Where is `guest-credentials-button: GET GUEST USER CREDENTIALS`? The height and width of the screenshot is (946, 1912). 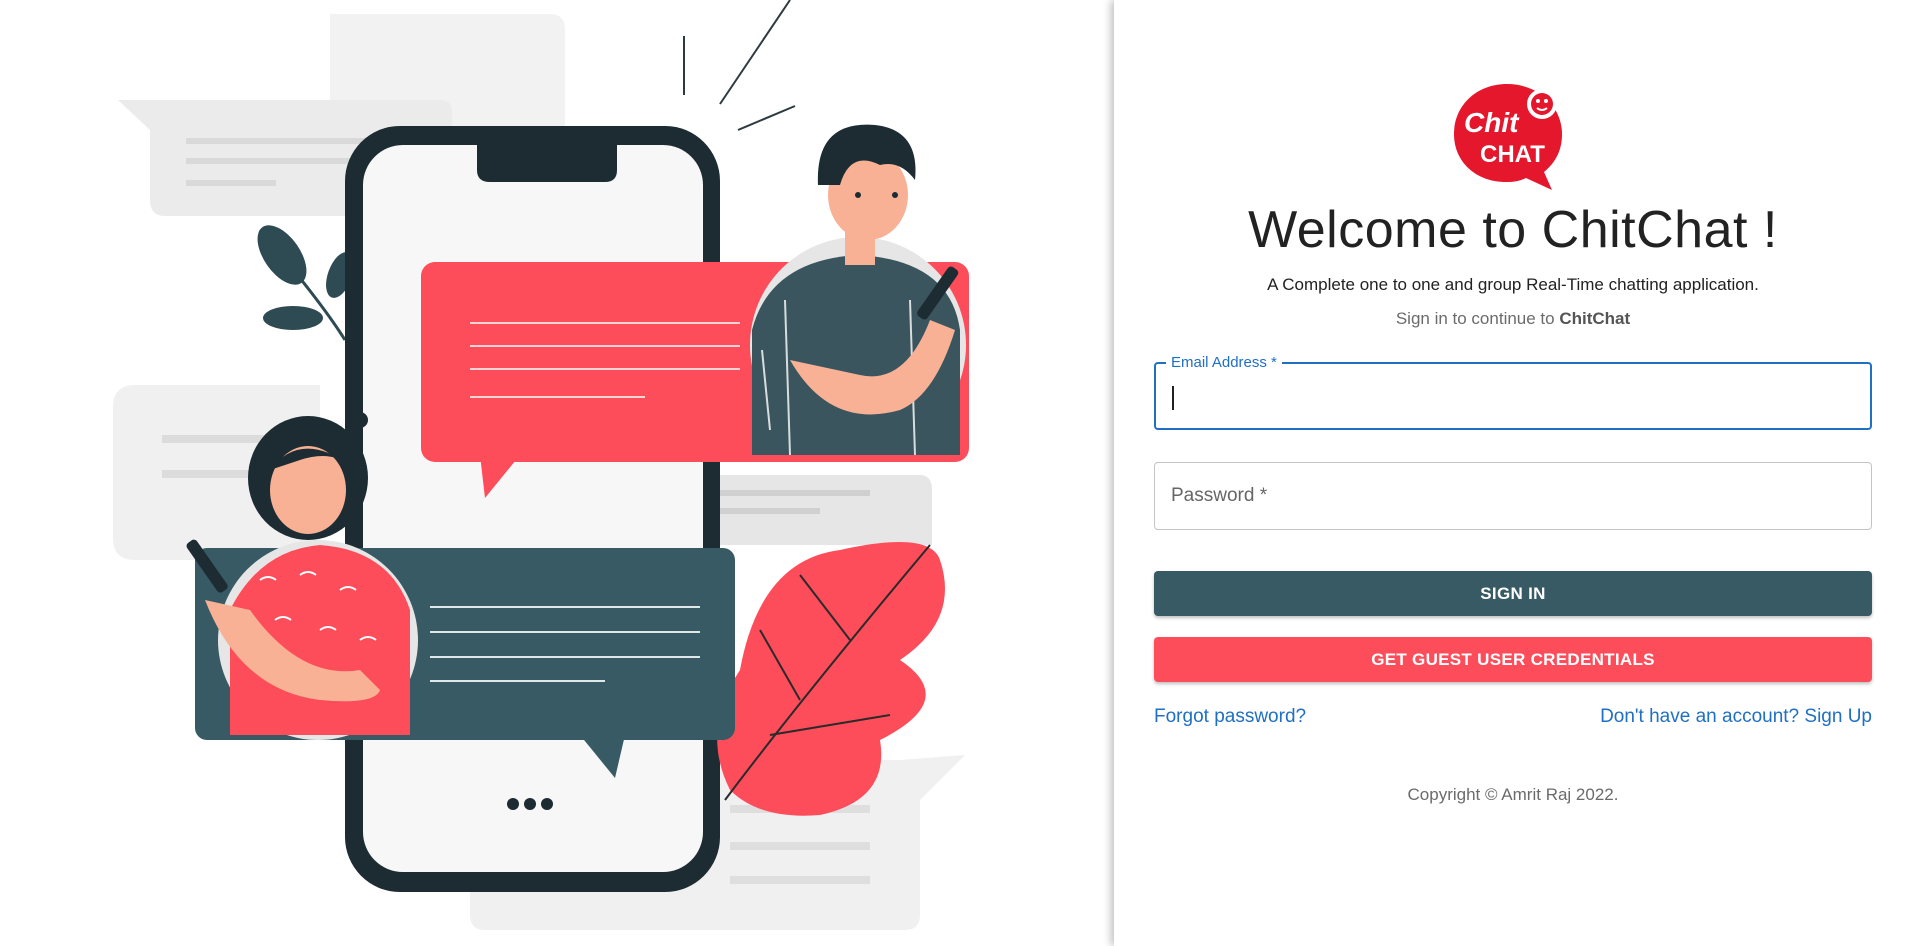
guest-credentials-button: GET GUEST USER CREDENTIALS is located at coordinates (1513, 659).